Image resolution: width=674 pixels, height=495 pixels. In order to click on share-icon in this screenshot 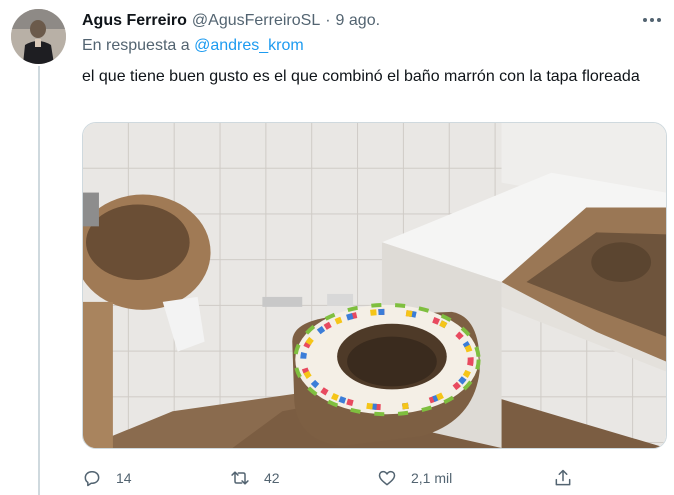, I will do `click(563, 477)`.